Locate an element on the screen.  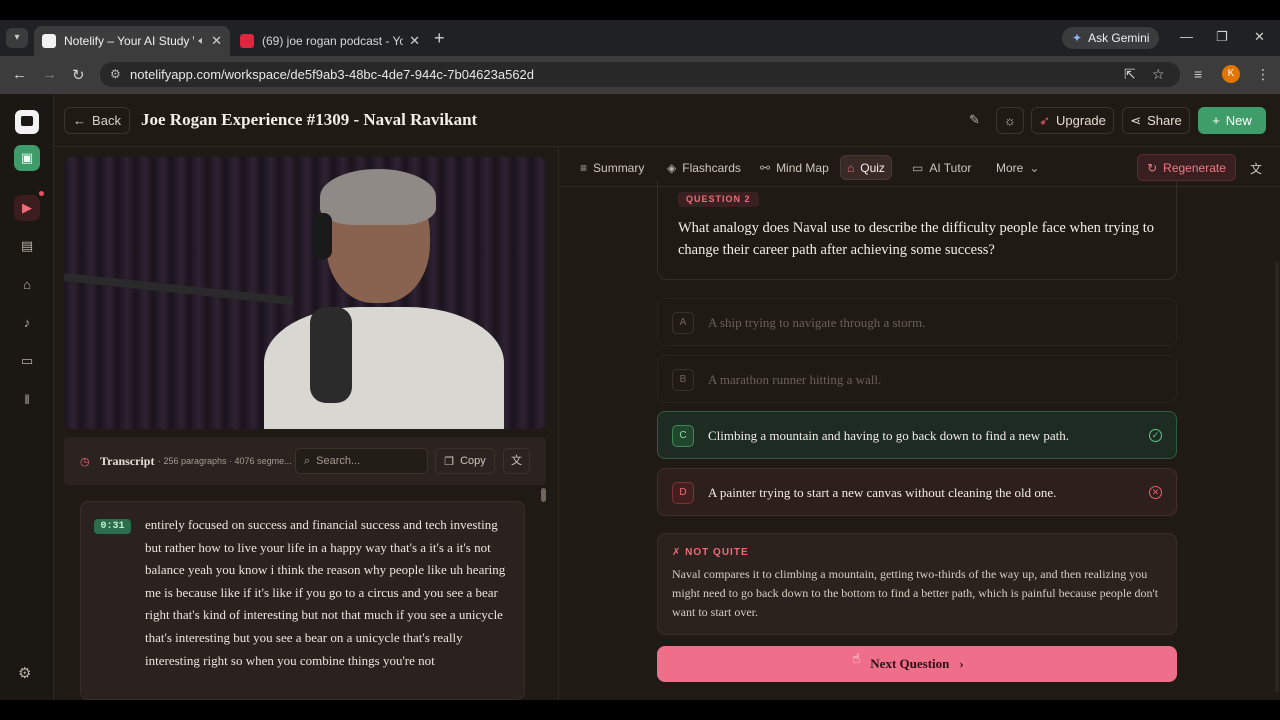
notelify-logo-icon is located at coordinates (27, 122).